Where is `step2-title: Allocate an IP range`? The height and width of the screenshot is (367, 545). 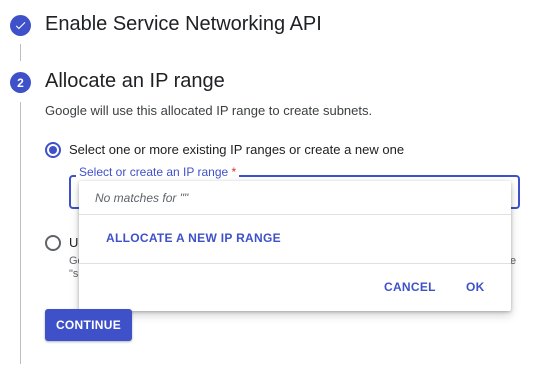
step2-title: Allocate an IP range is located at coordinates (135, 81).